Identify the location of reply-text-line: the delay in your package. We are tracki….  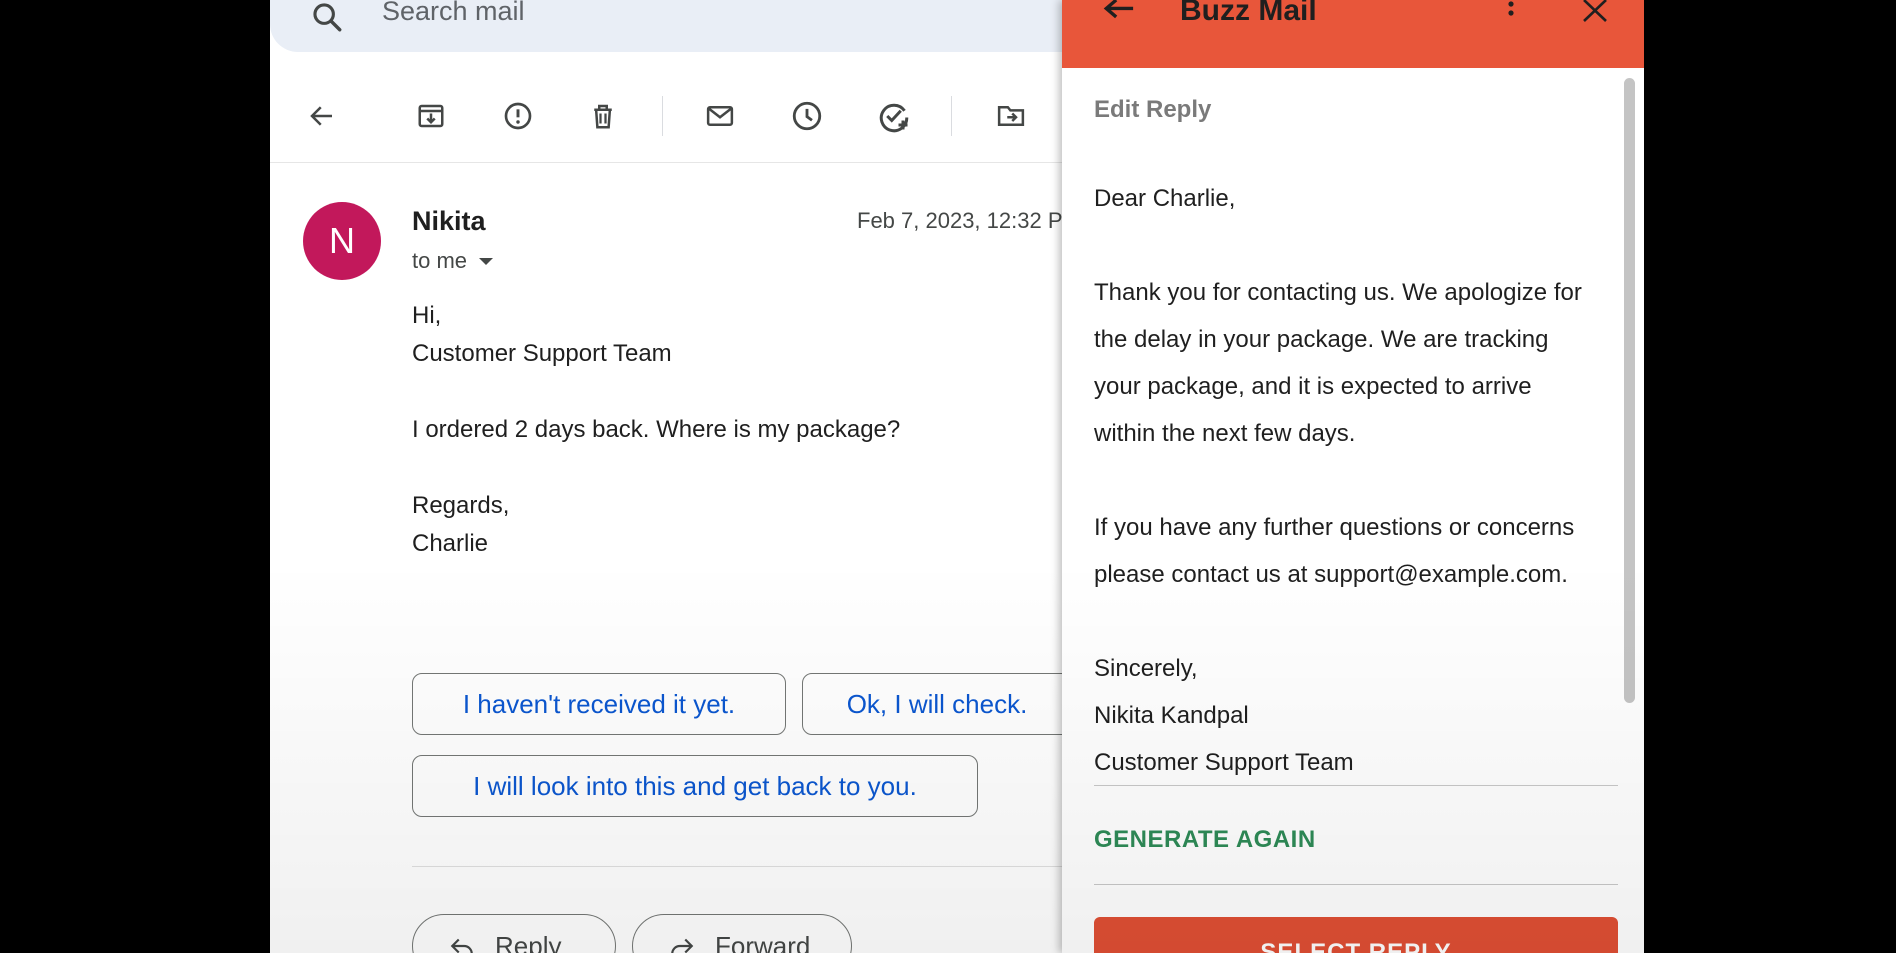
(1321, 340).